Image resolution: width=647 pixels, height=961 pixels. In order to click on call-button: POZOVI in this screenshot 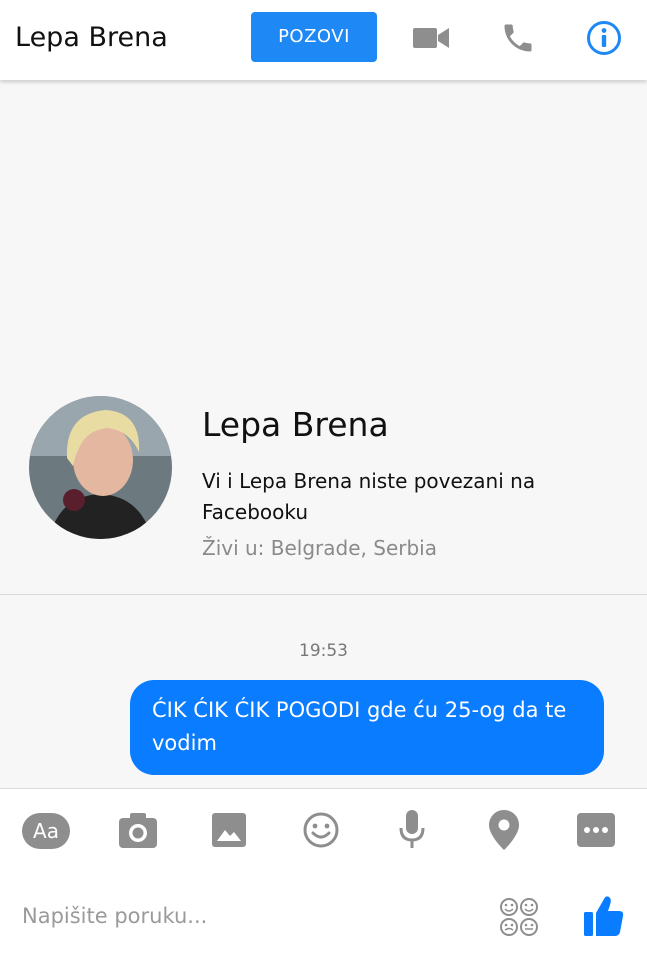, I will do `click(314, 37)`.